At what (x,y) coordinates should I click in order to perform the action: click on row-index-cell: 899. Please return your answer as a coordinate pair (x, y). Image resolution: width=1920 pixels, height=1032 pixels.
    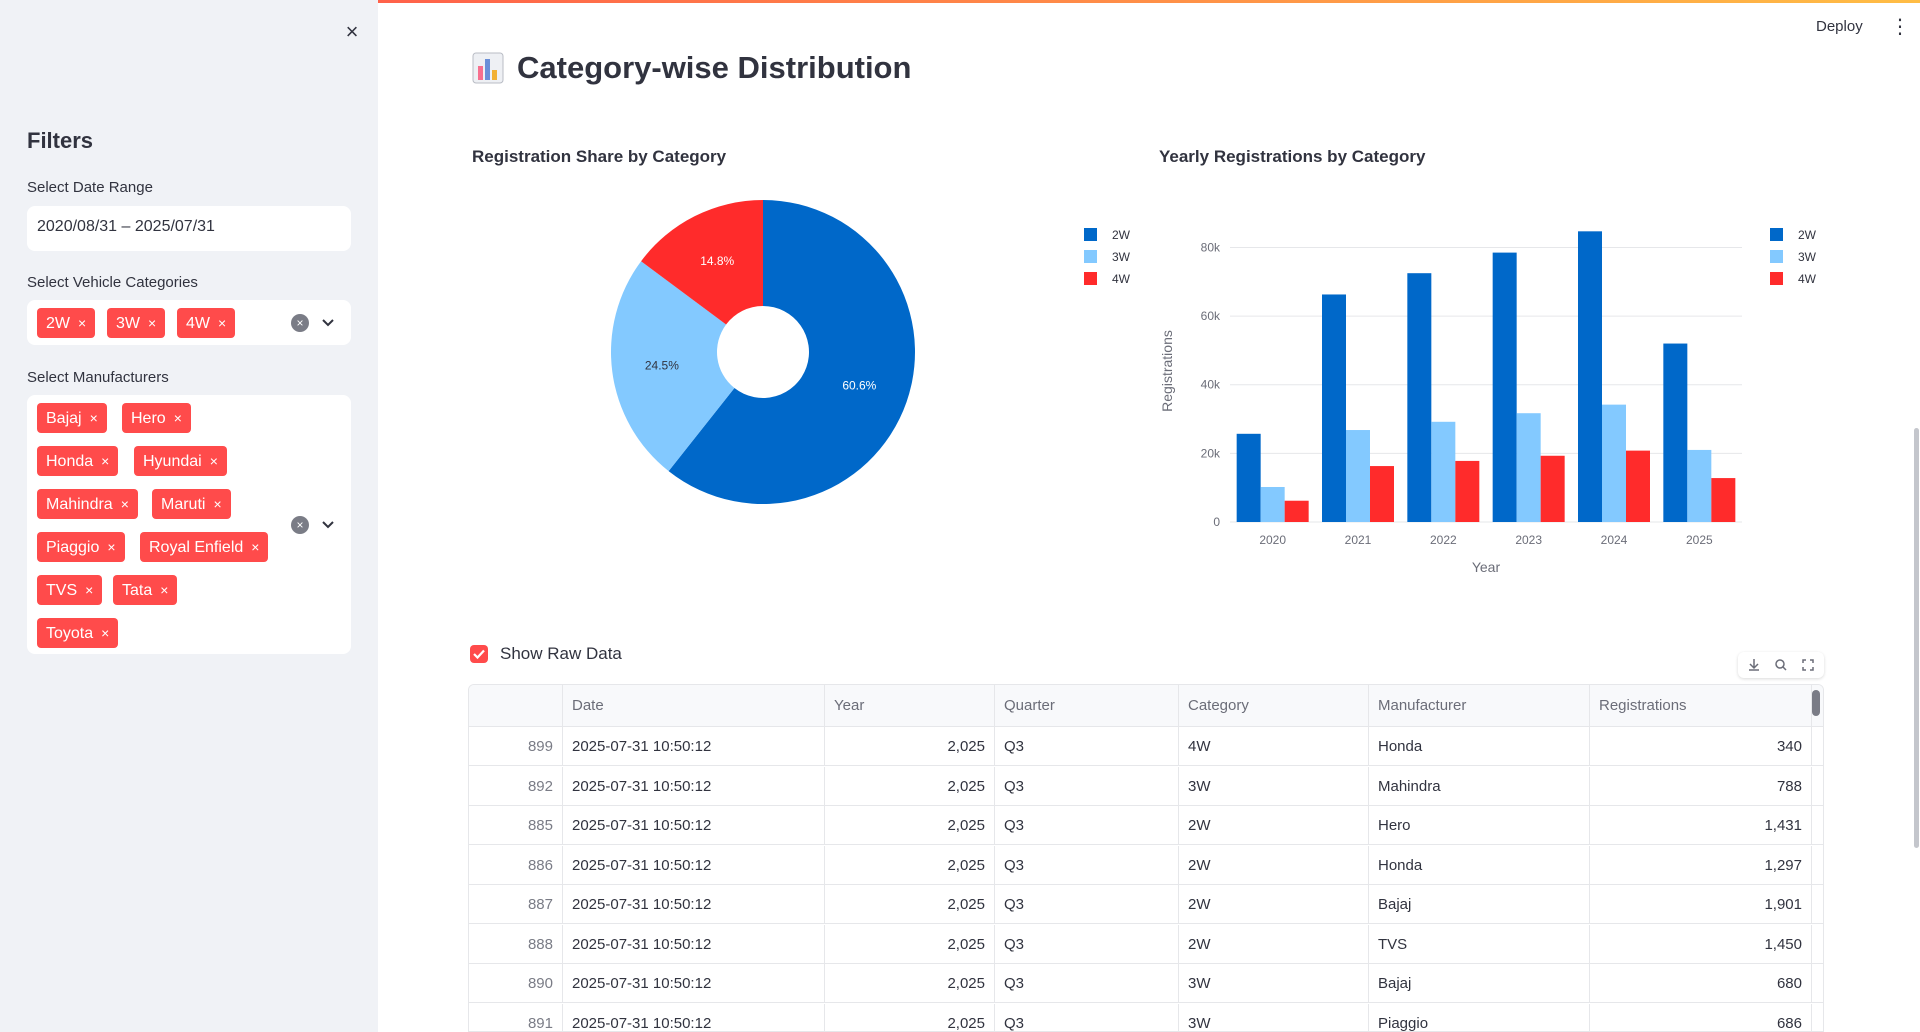
    Looking at the image, I should click on (516, 746).